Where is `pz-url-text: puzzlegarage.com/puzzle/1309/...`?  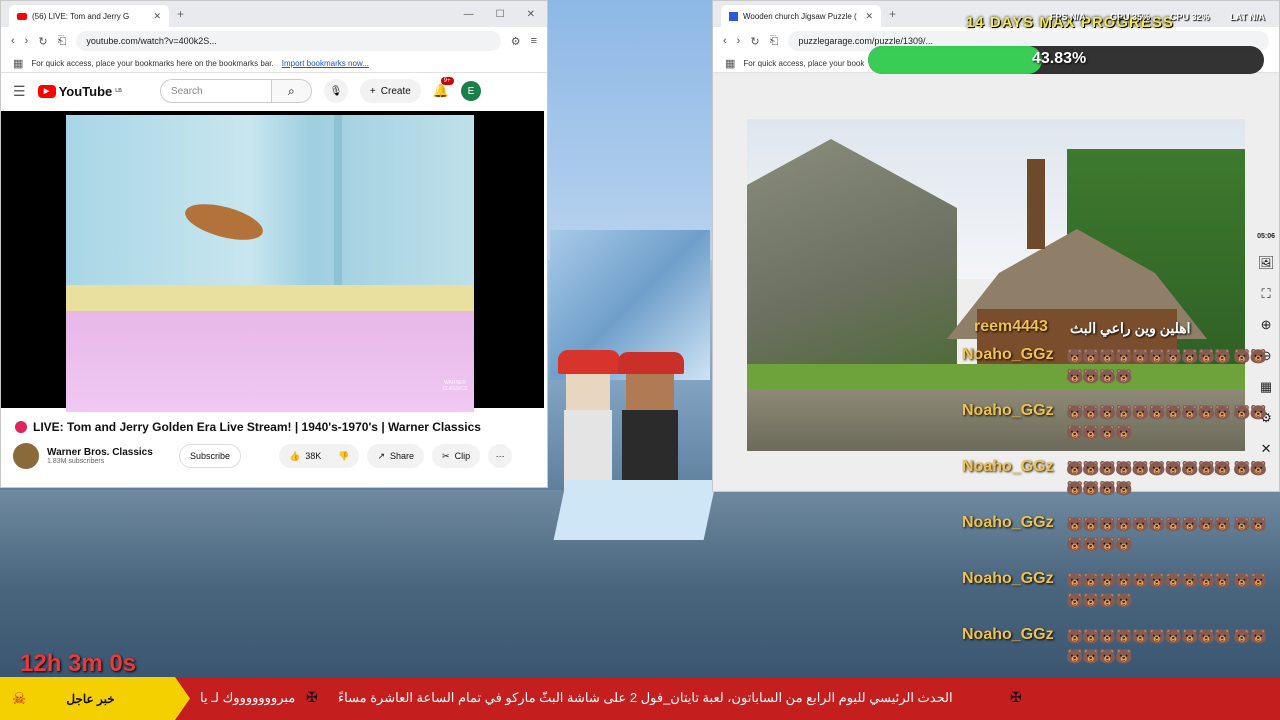
pz-url-text: puzzlegarage.com/puzzle/1309/... is located at coordinates (865, 41).